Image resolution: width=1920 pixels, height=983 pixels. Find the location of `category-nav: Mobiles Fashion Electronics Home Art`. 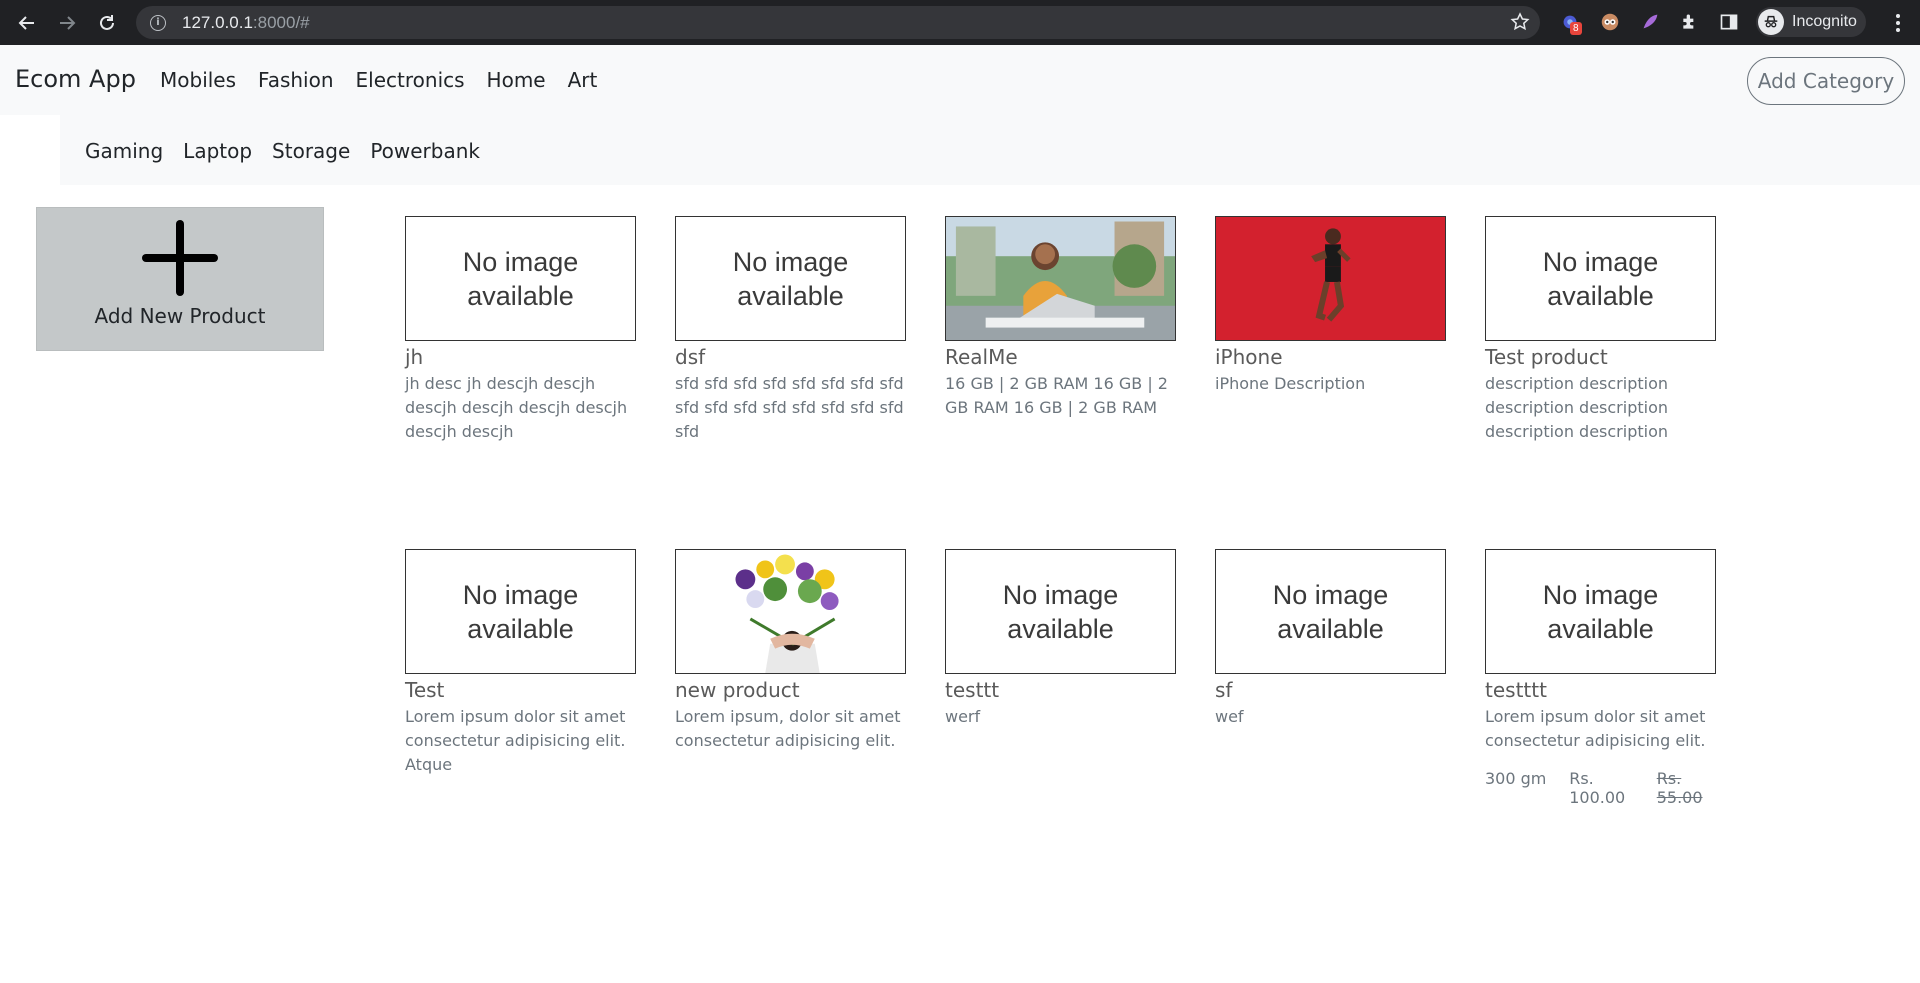

category-nav: Mobiles Fashion Electronics Home Art is located at coordinates (389, 80).